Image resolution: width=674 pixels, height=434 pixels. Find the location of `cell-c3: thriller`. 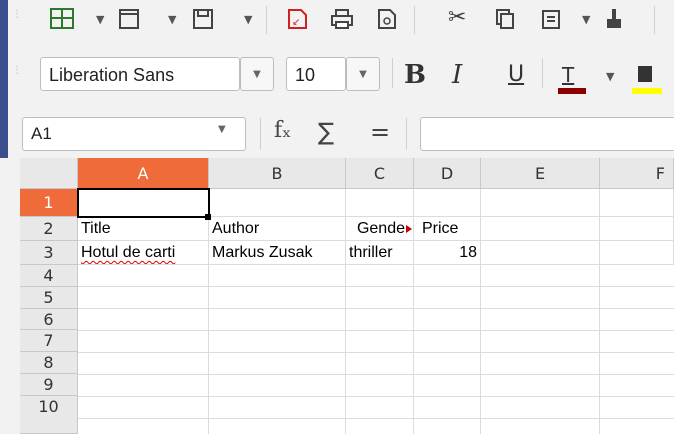

cell-c3: thriller is located at coordinates (380, 253).